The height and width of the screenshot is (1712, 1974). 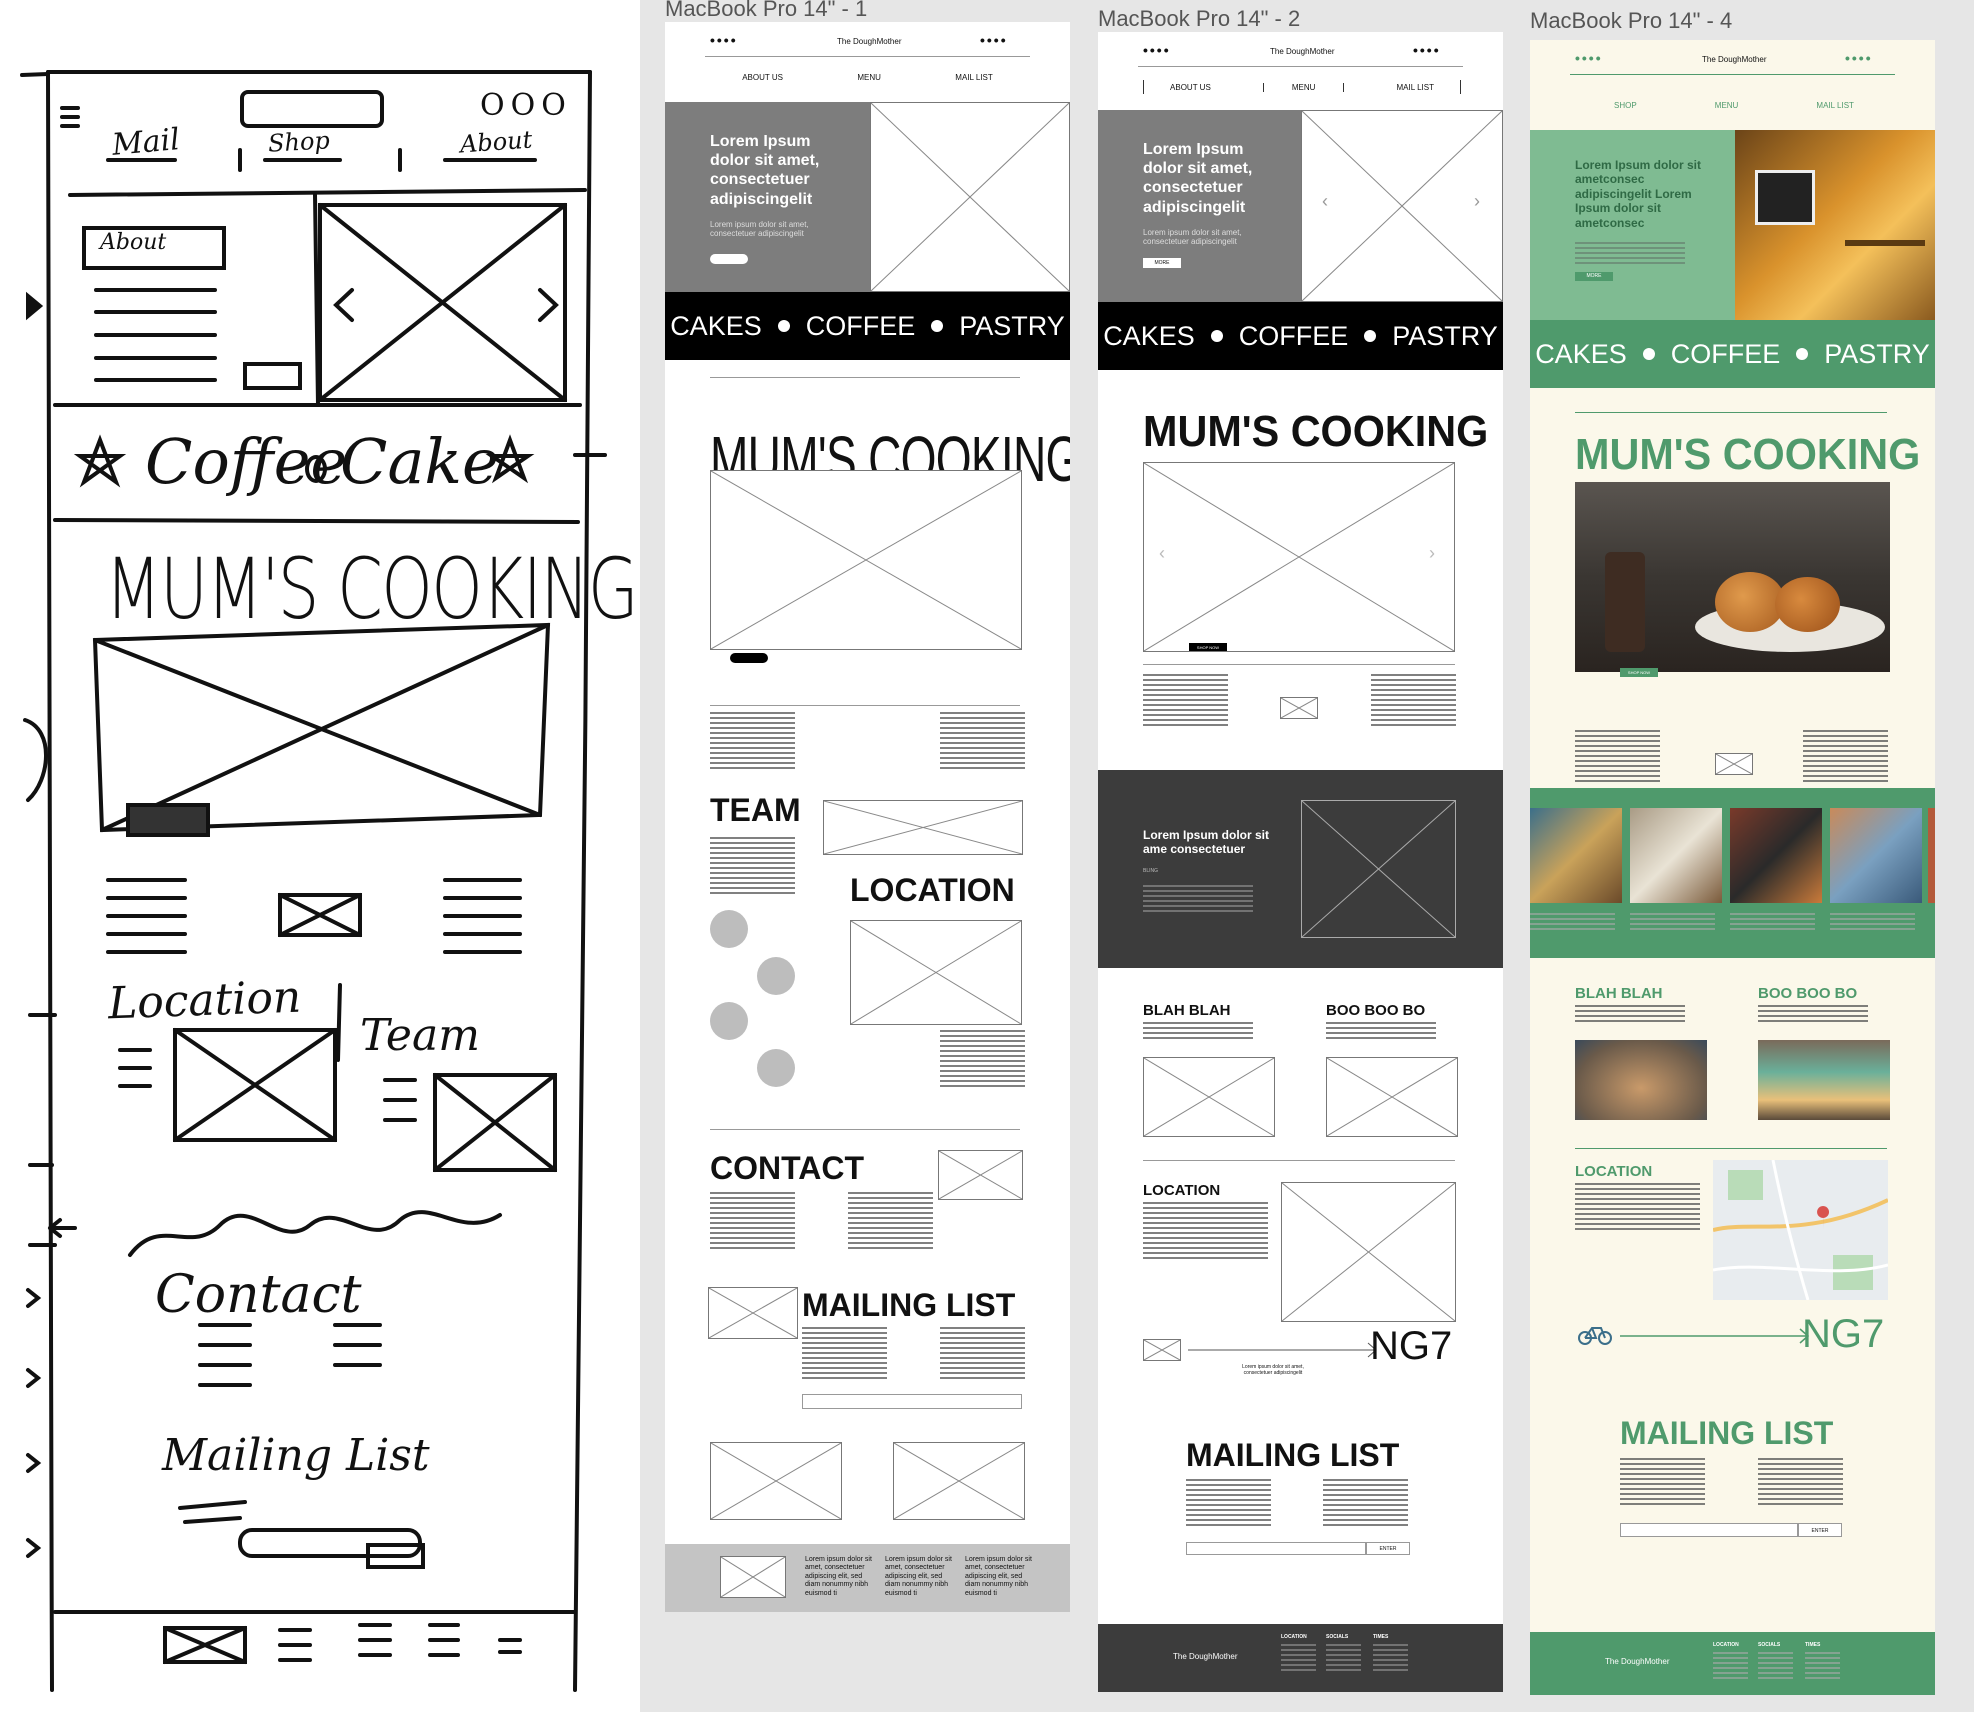 I want to click on frame-label-4: MacBook Pro 14" - 4, so click(x=1631, y=20).